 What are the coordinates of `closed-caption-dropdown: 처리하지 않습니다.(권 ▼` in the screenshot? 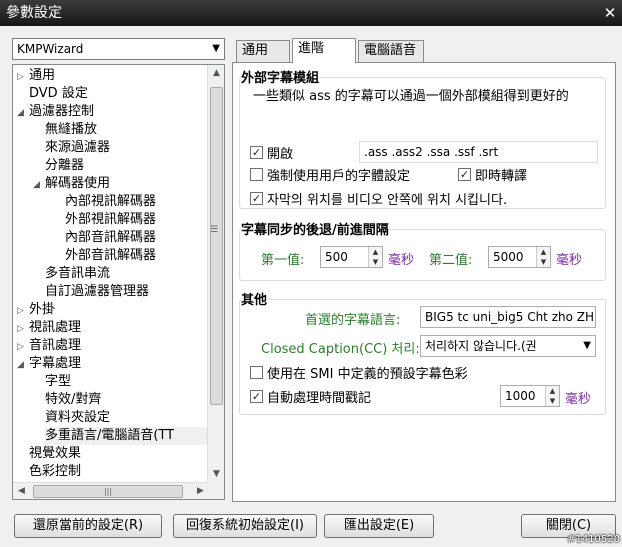 It's located at (508, 346).